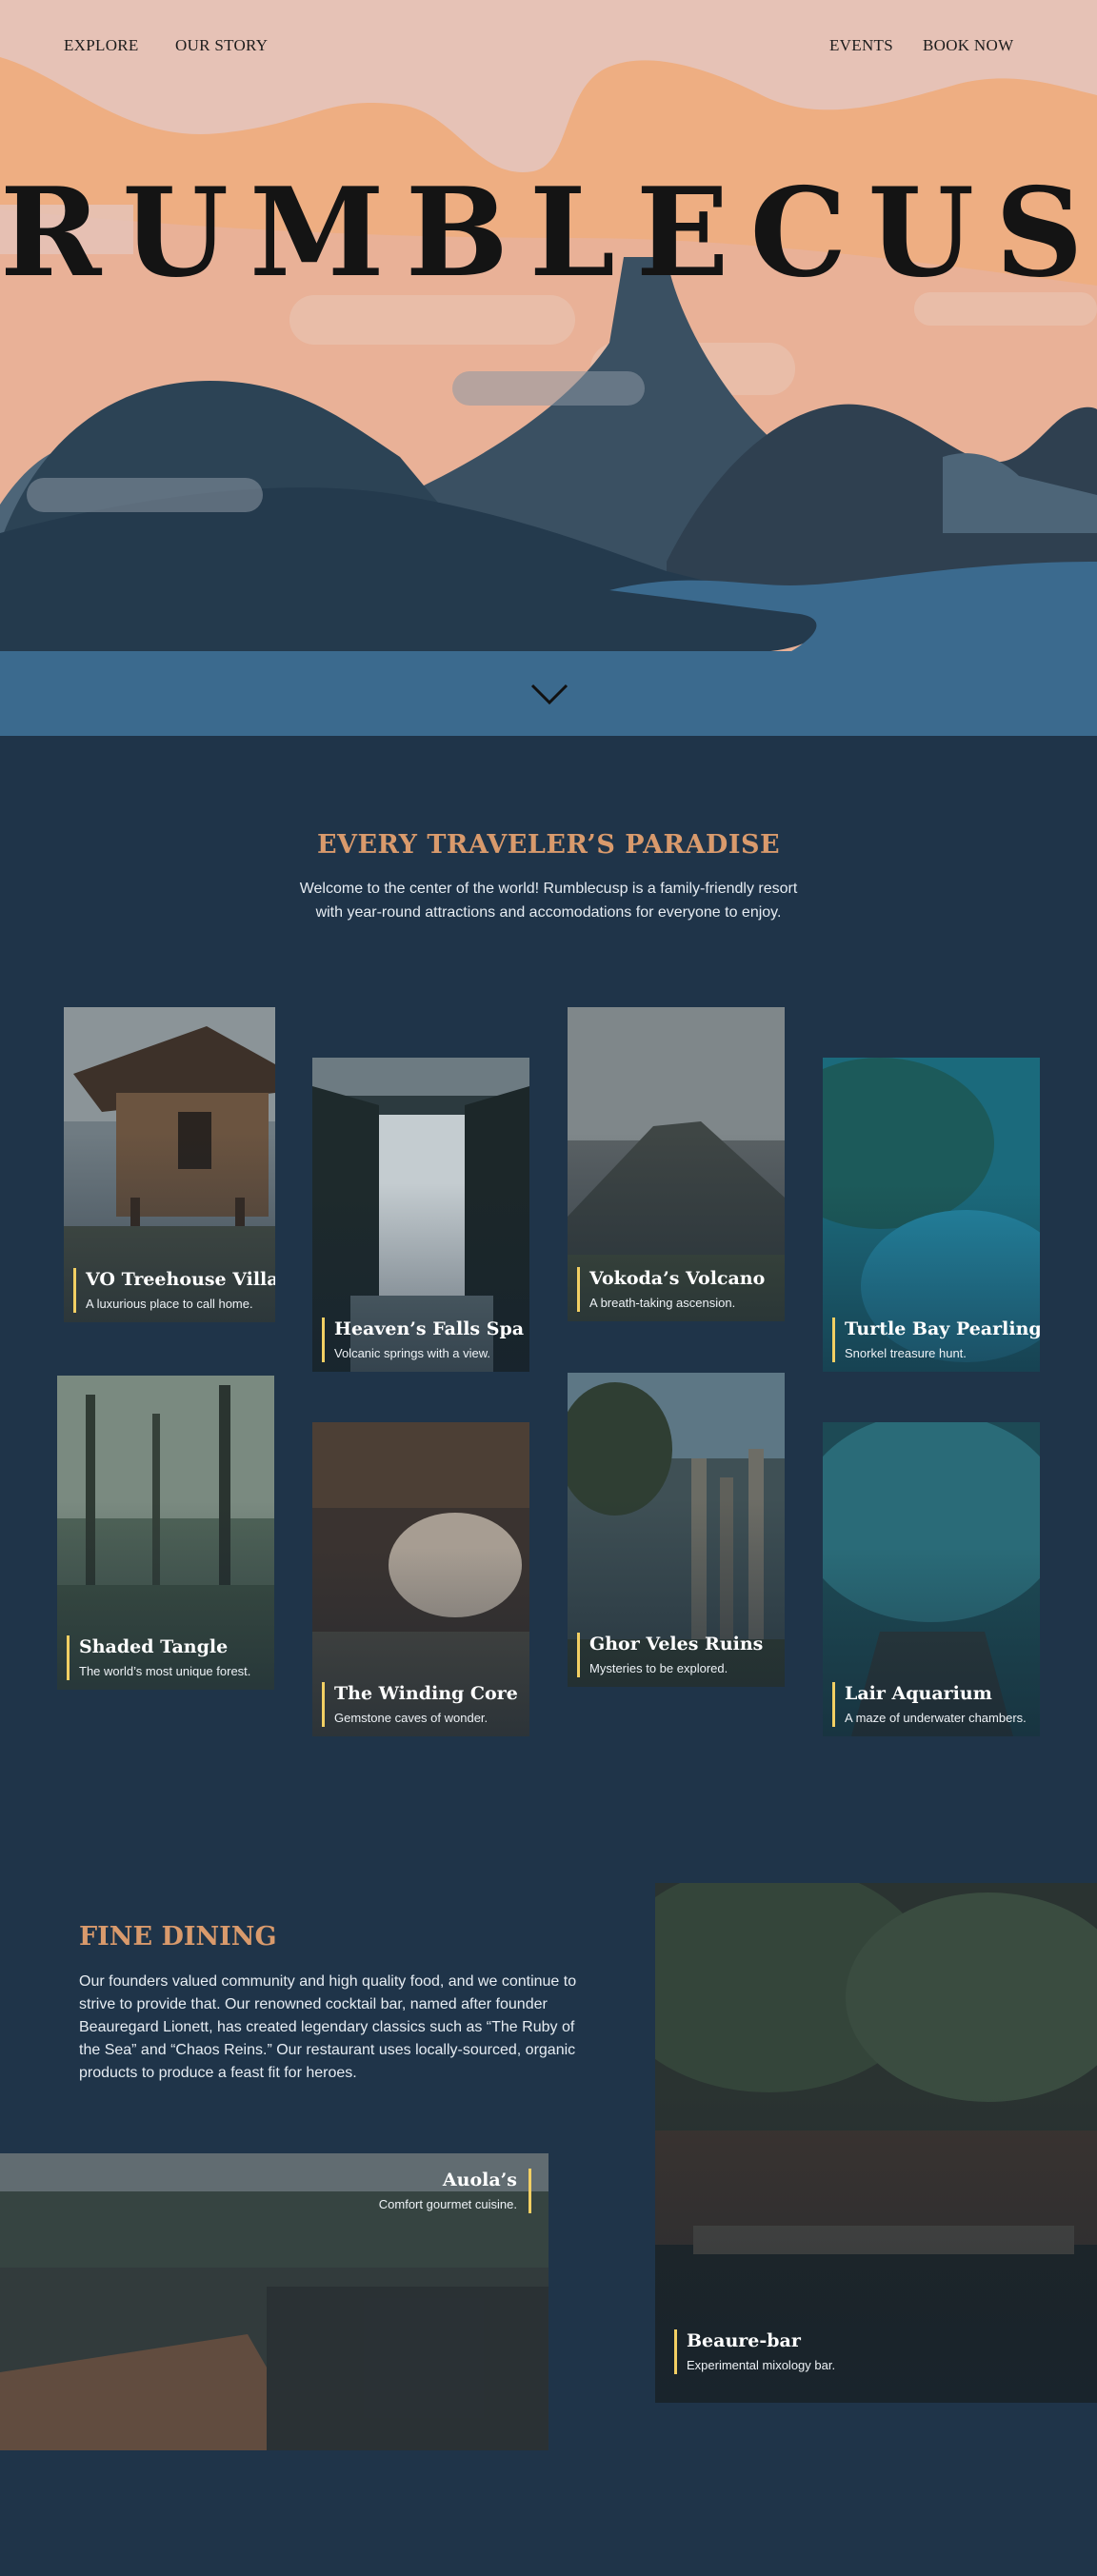 The width and height of the screenshot is (1097, 2576). What do you see at coordinates (455, 2191) in the screenshot?
I see `restaurant-caption: Auola’s Comfort gourmet cuisine.` at bounding box center [455, 2191].